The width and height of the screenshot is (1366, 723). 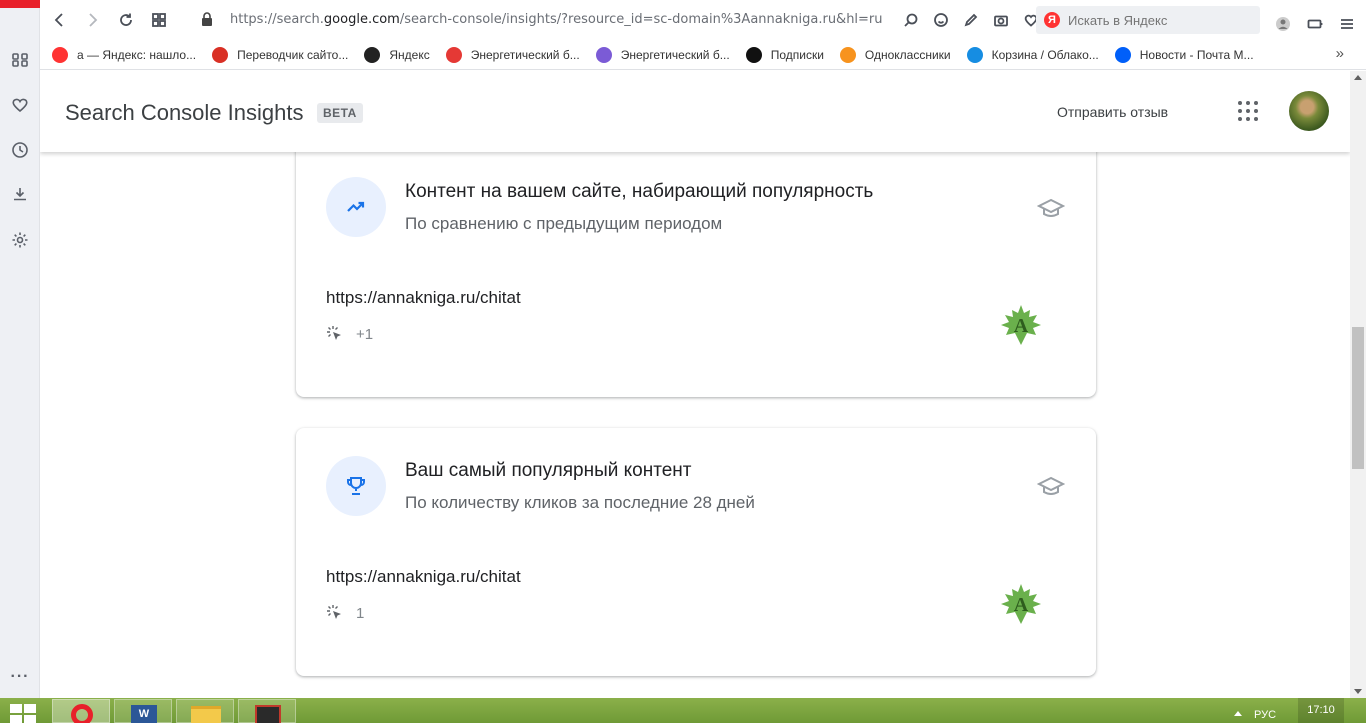 What do you see at coordinates (1321, 710) in the screenshot?
I see `clock: 17:10` at bounding box center [1321, 710].